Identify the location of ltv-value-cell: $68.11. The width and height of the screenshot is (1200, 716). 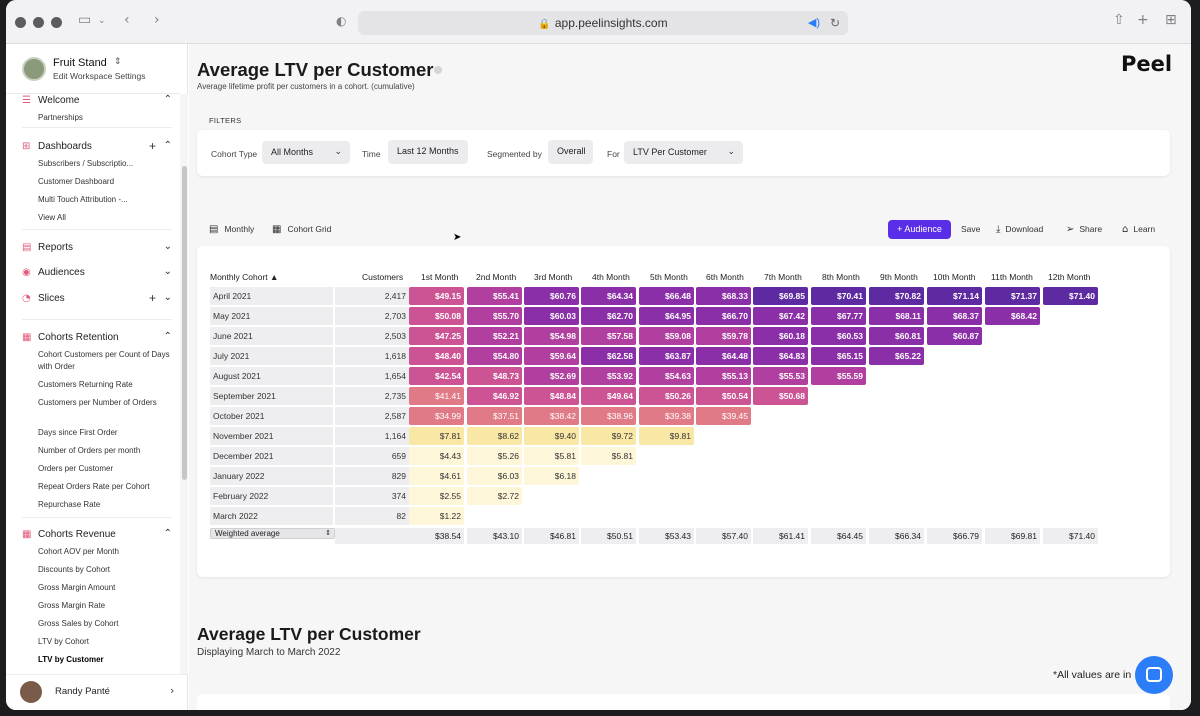
(896, 316).